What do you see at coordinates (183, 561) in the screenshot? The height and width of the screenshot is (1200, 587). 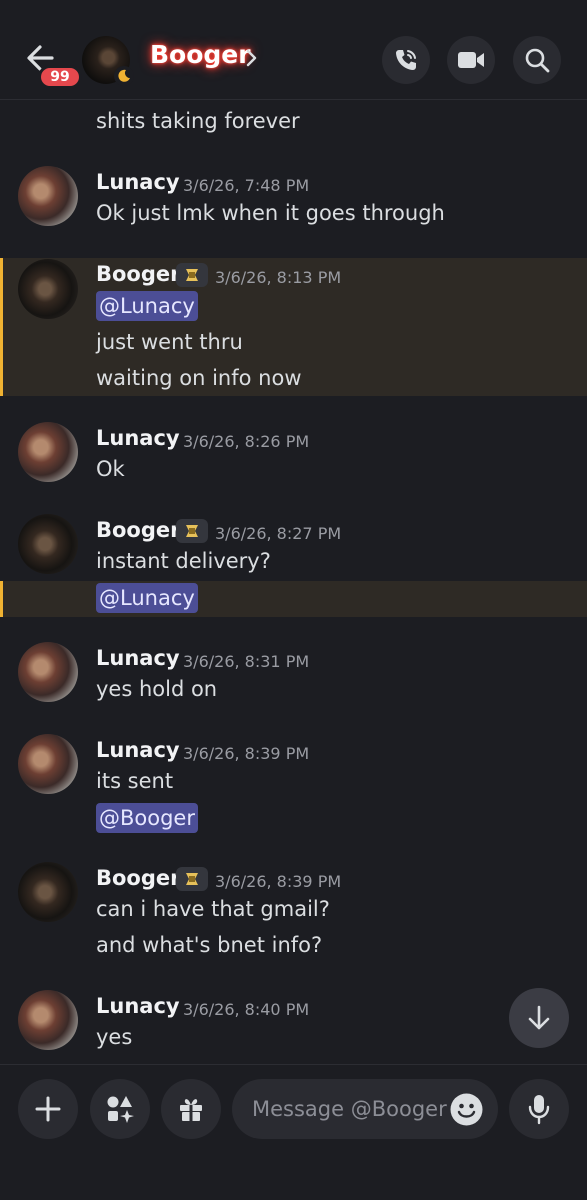 I see `message-text: instant delivery?` at bounding box center [183, 561].